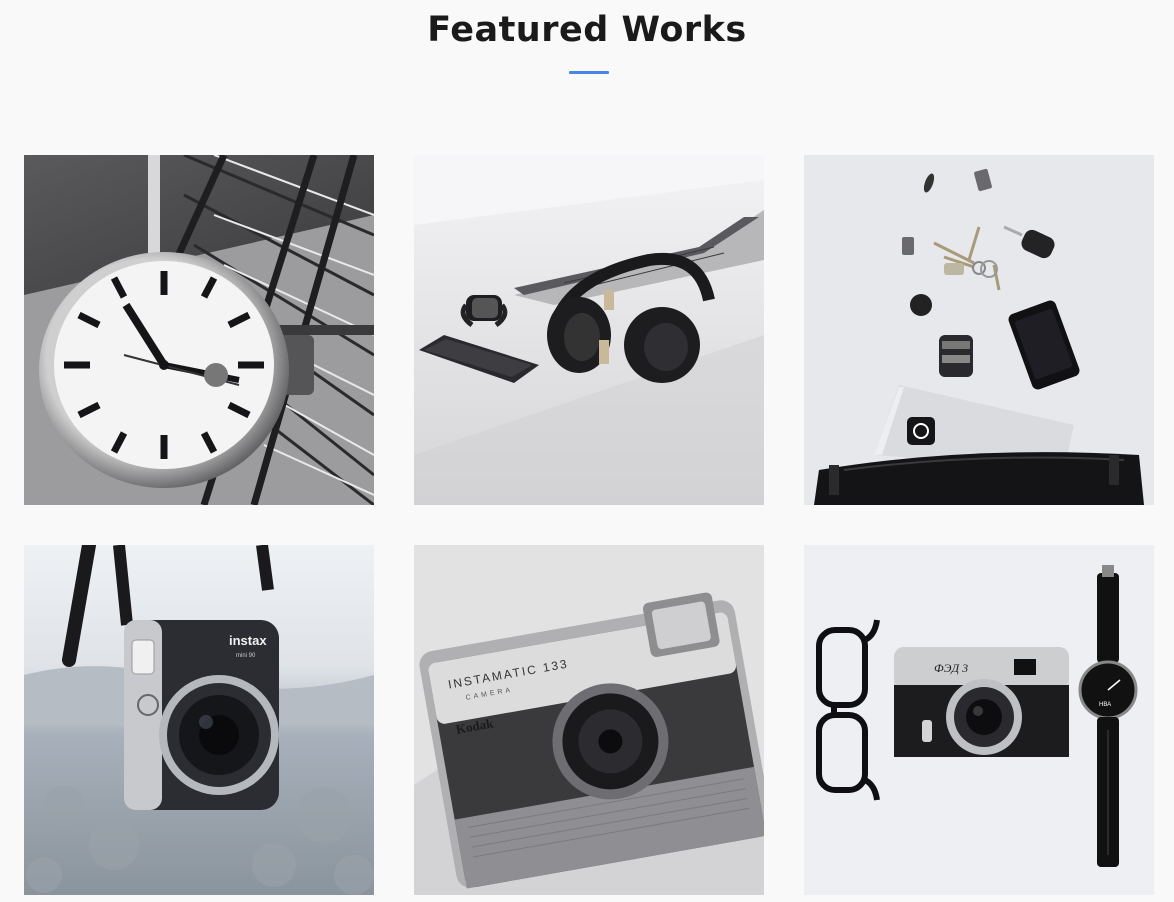  I want to click on work-card-headphones, so click(589, 330).